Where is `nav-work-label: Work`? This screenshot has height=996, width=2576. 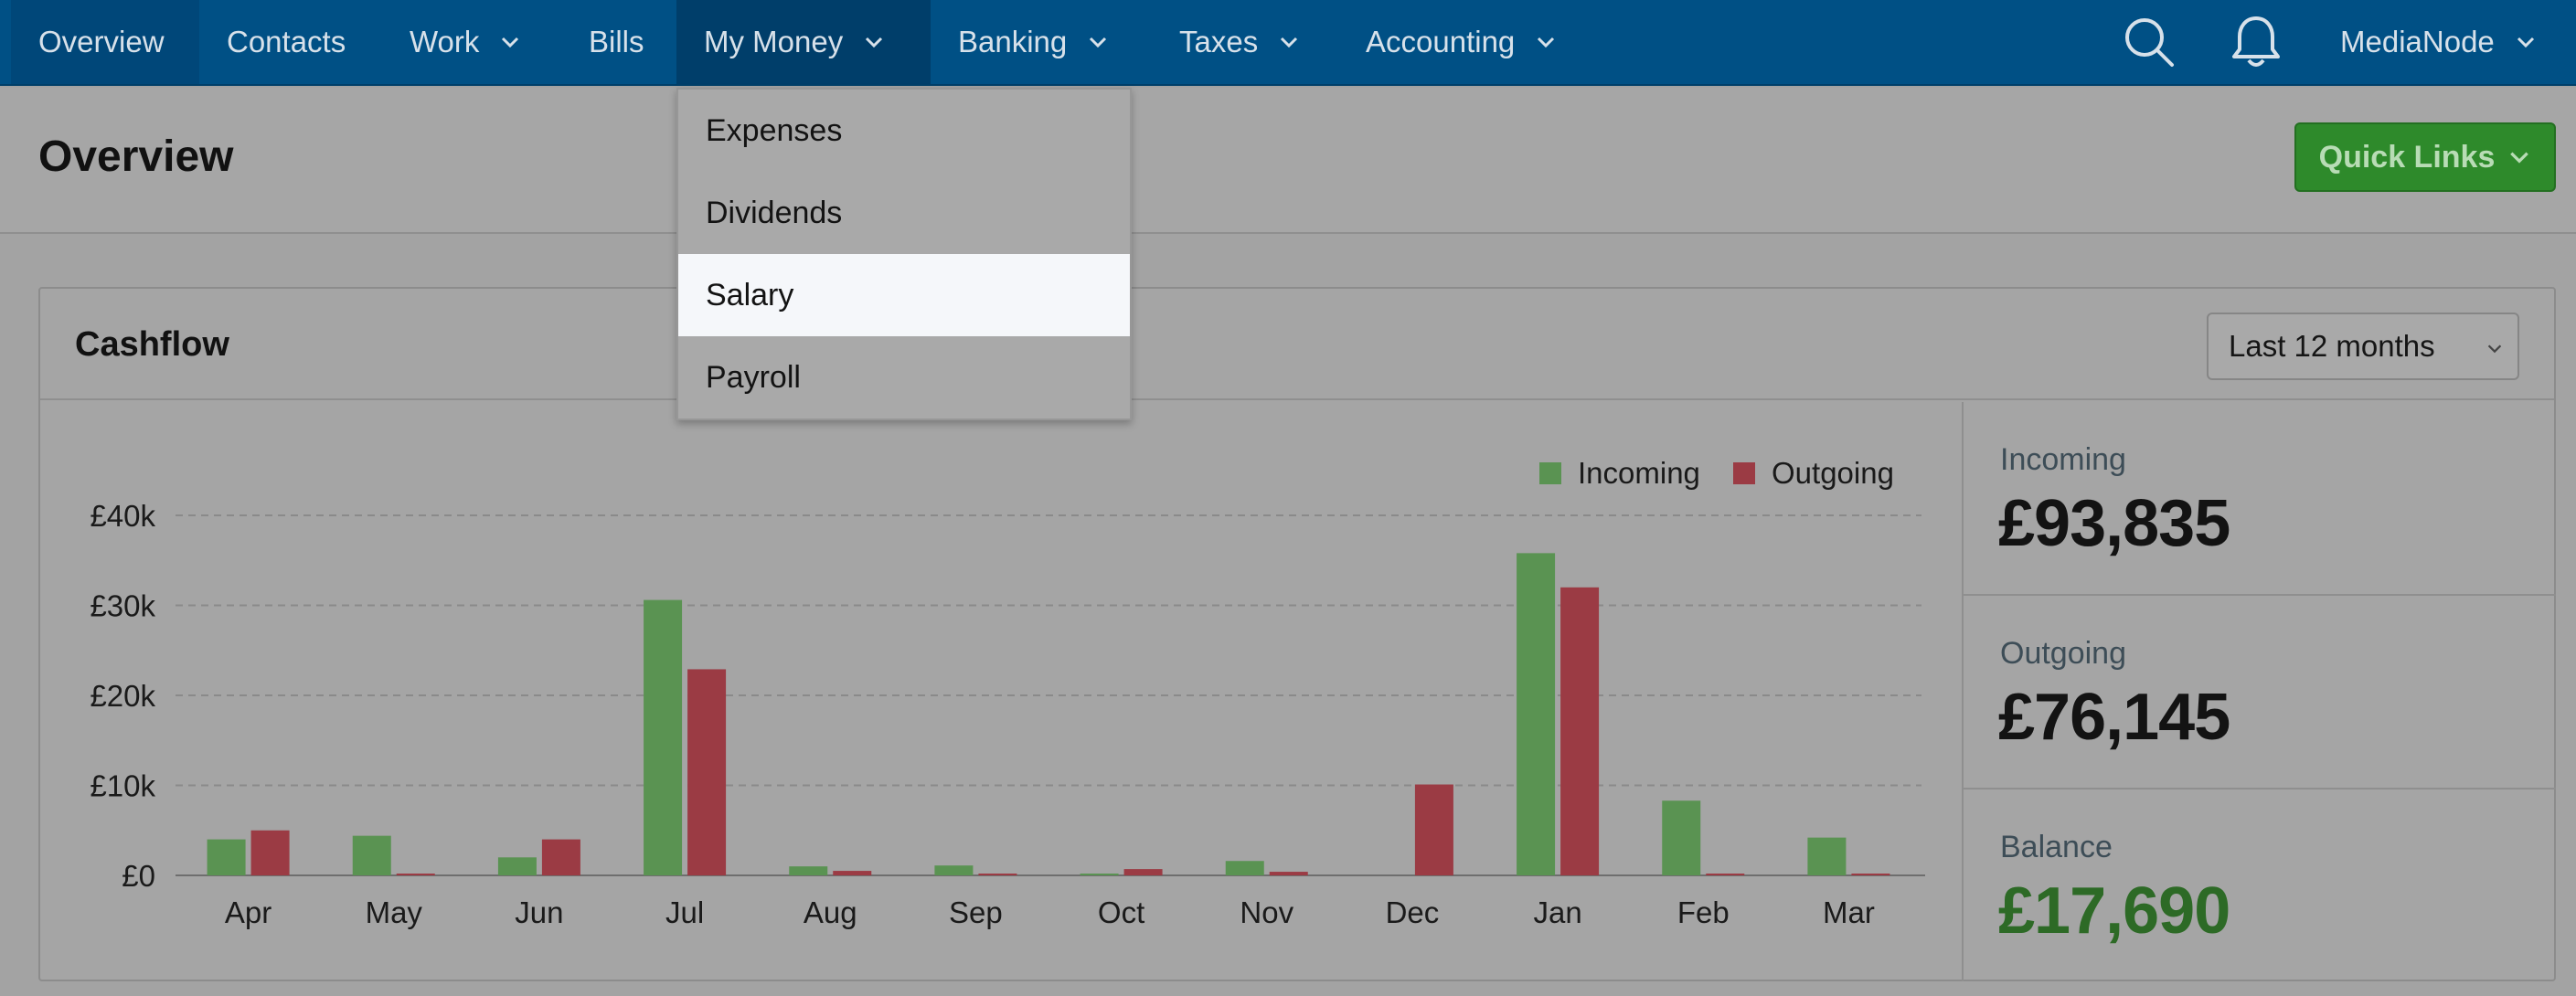 nav-work-label: Work is located at coordinates (445, 42).